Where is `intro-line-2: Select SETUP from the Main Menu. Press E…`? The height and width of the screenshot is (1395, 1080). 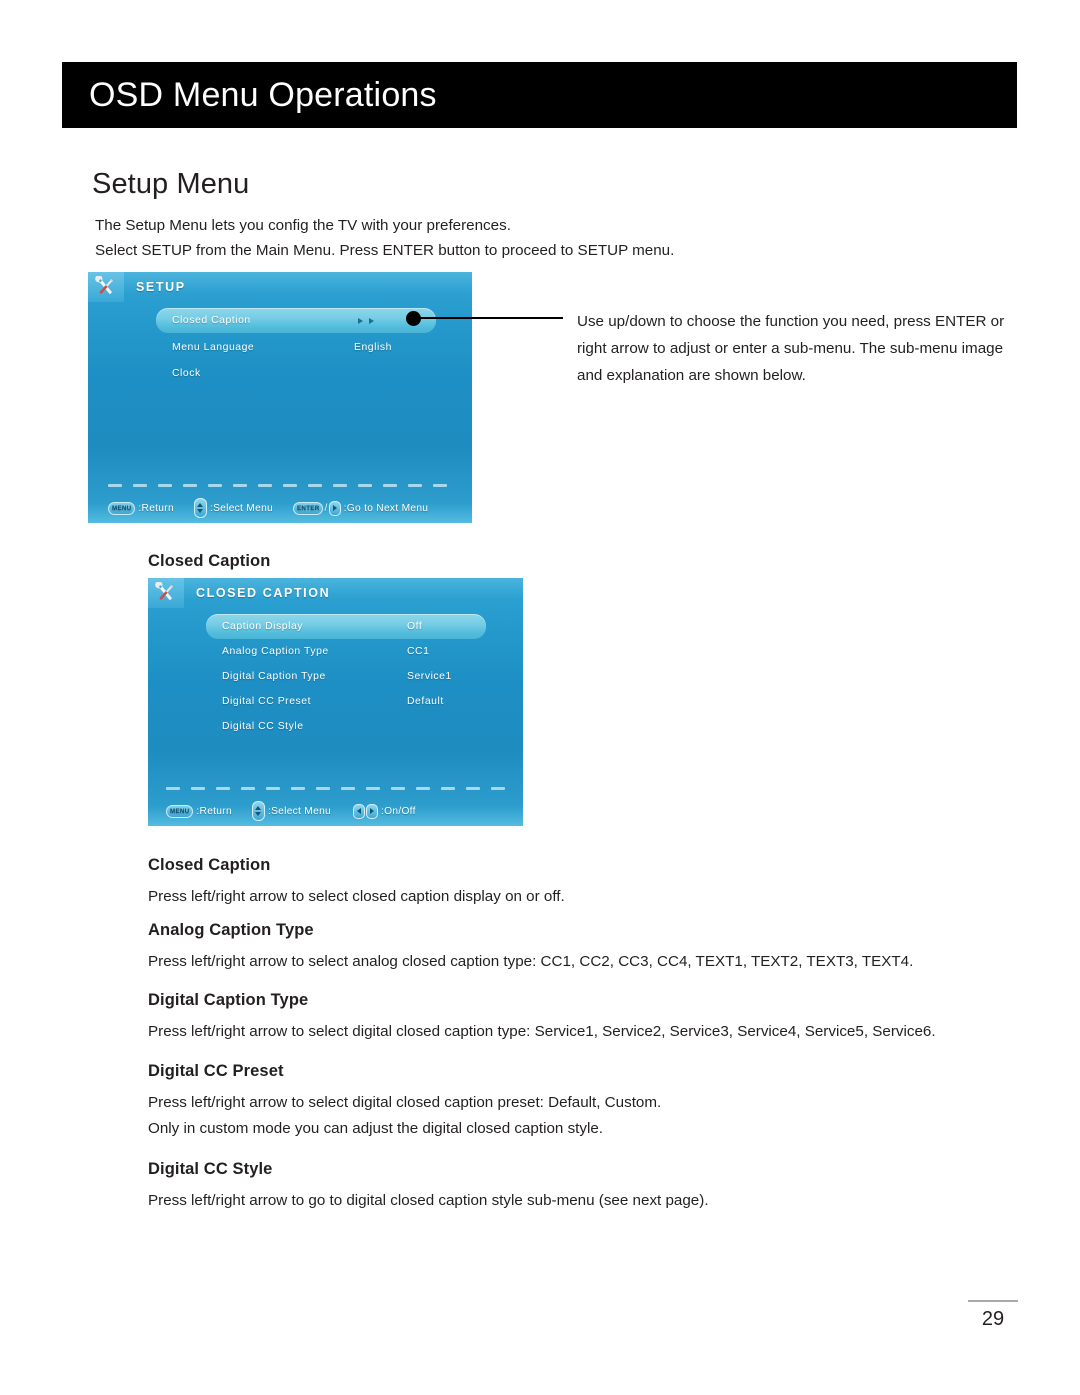 intro-line-2: Select SETUP from the Main Menu. Press E… is located at coordinates (385, 250).